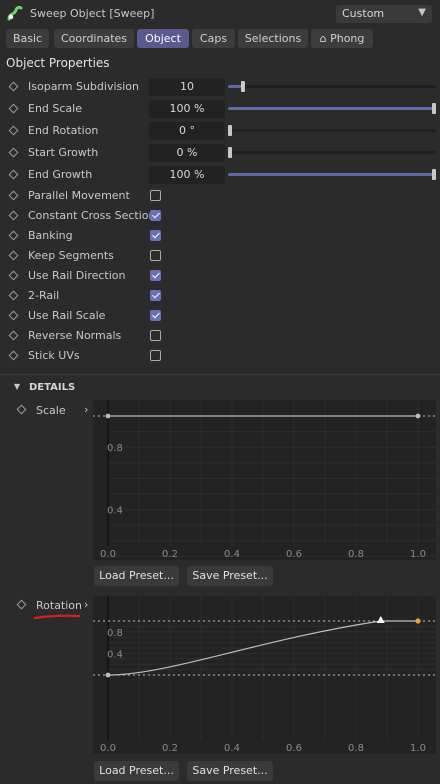  Describe the element at coordinates (52, 387) in the screenshot. I see `details-label: DETAILS` at that location.